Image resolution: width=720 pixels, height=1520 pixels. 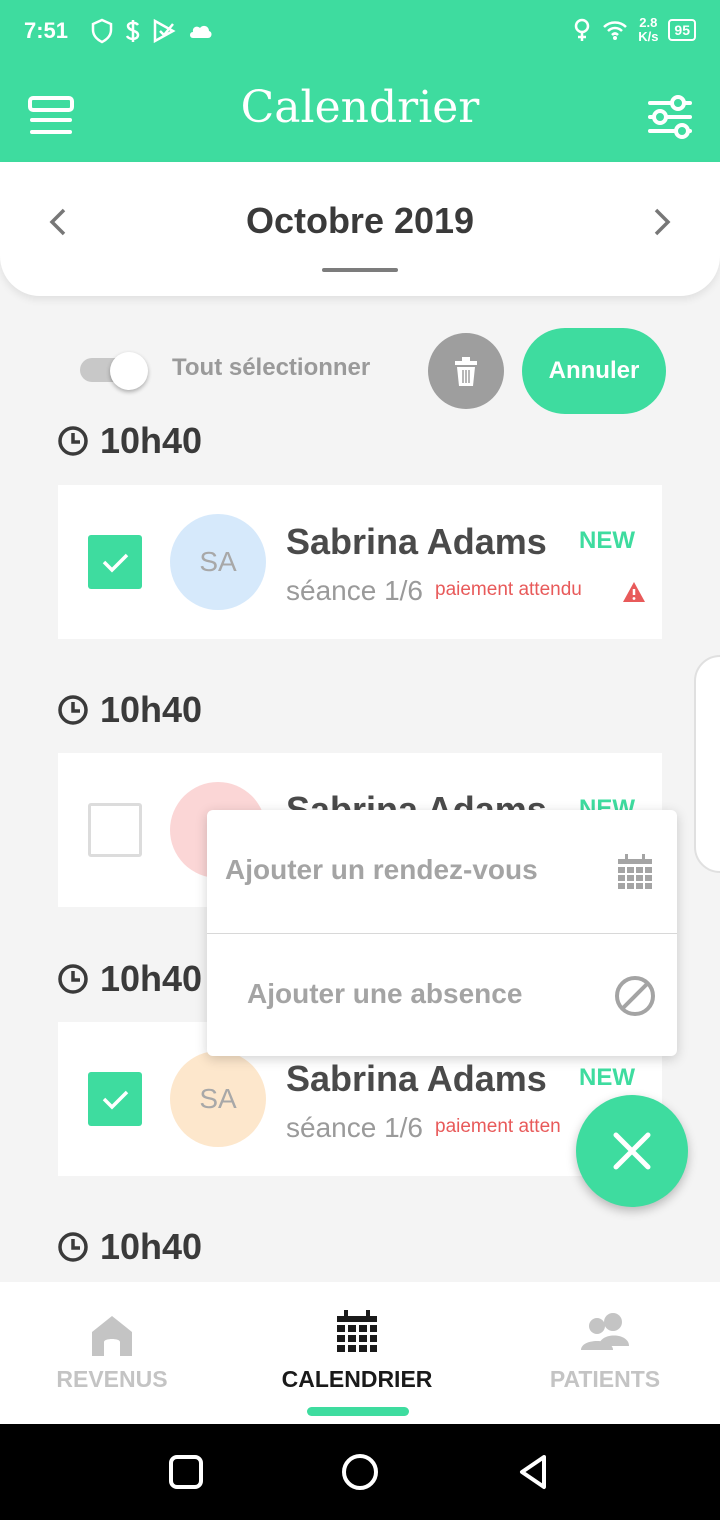 I want to click on tab-revenus: REVENUS, so click(x=116, y=1353).